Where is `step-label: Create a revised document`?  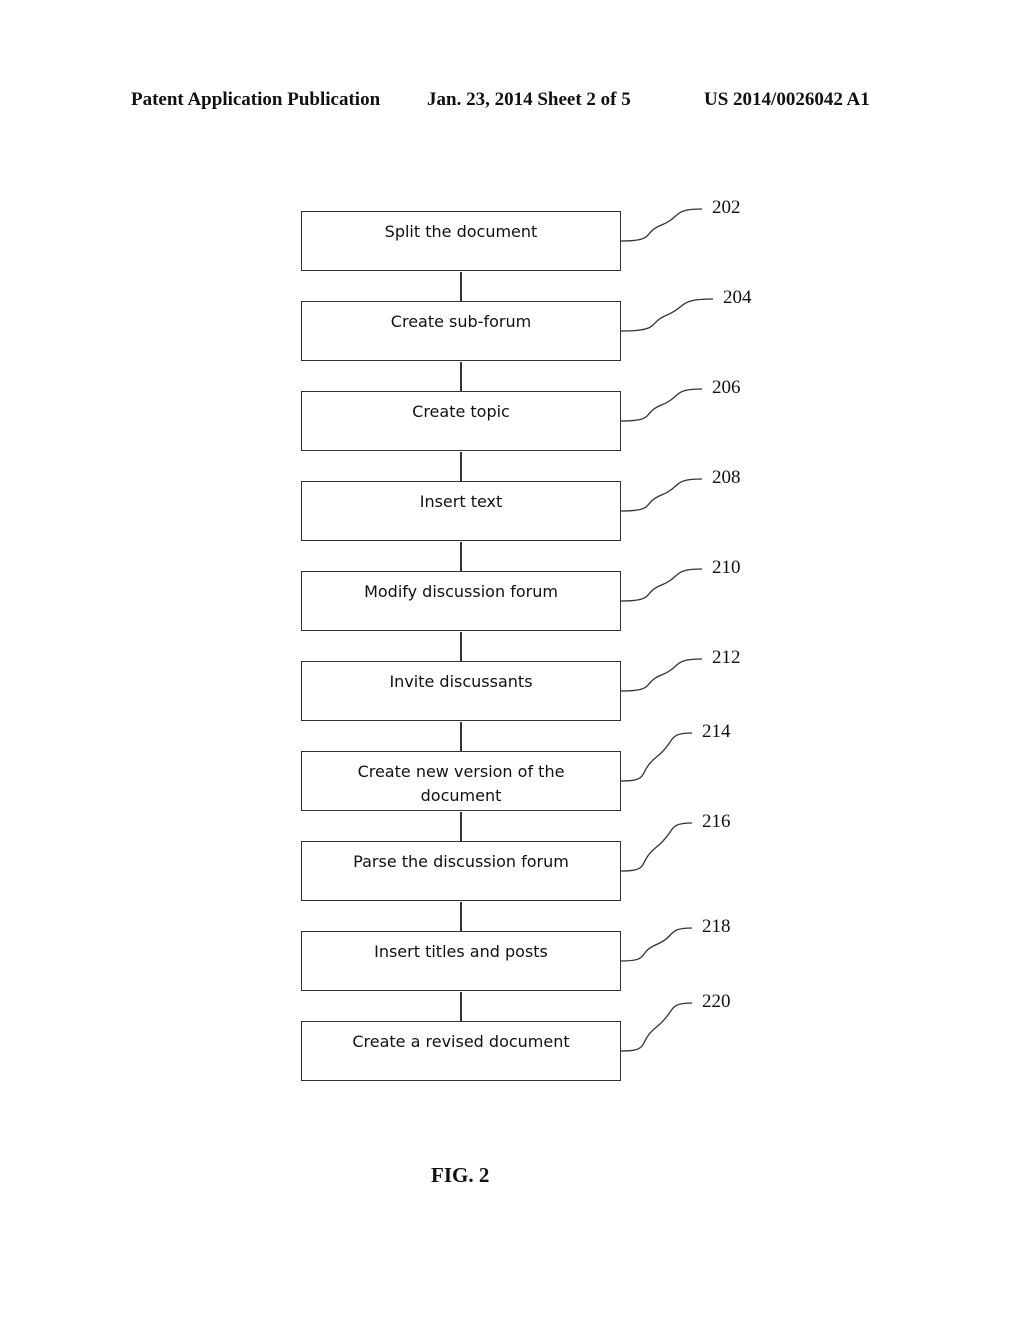
step-label: Create a revised document is located at coordinates (461, 1041).